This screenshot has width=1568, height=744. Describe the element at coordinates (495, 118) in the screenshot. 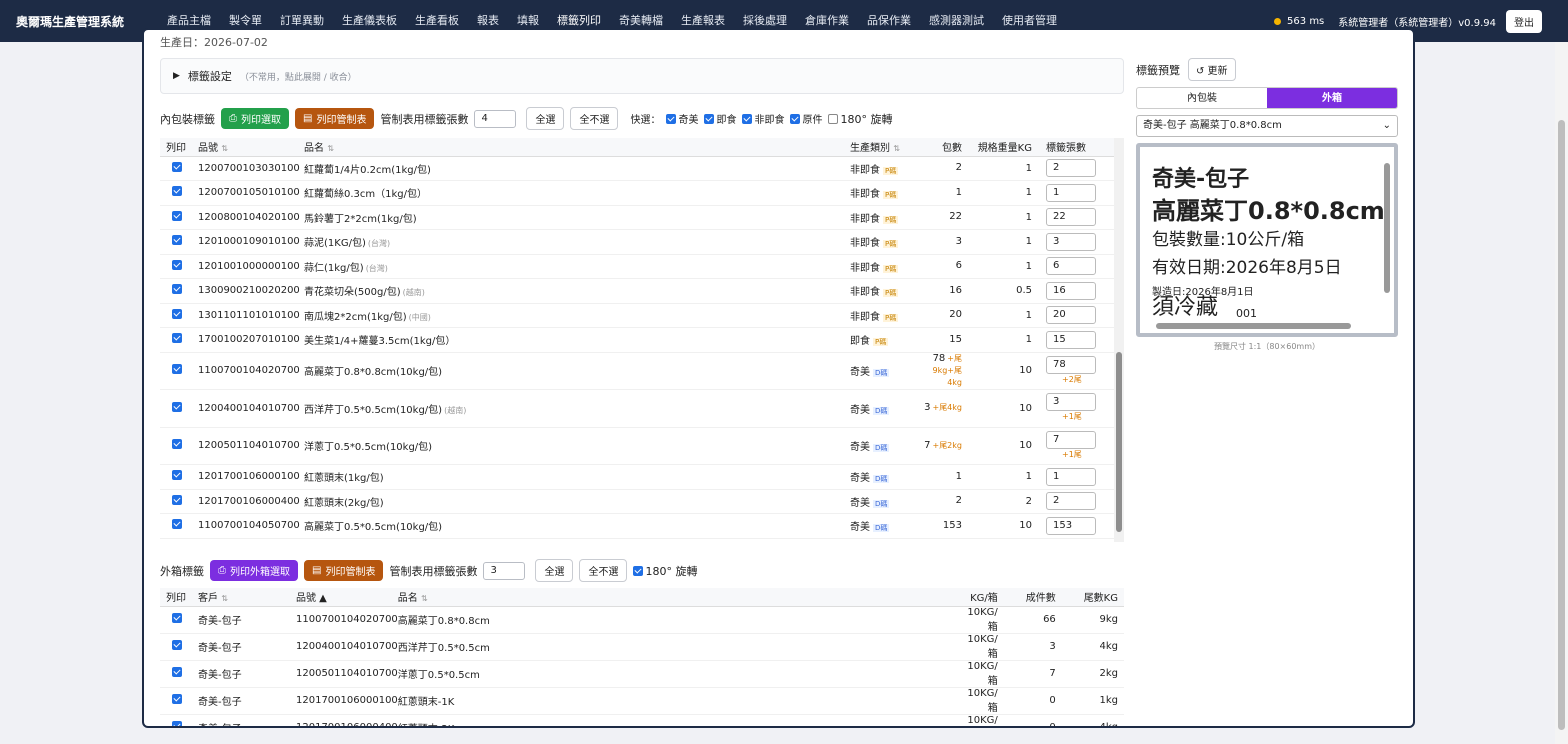

I see `control-count-input: 4` at that location.